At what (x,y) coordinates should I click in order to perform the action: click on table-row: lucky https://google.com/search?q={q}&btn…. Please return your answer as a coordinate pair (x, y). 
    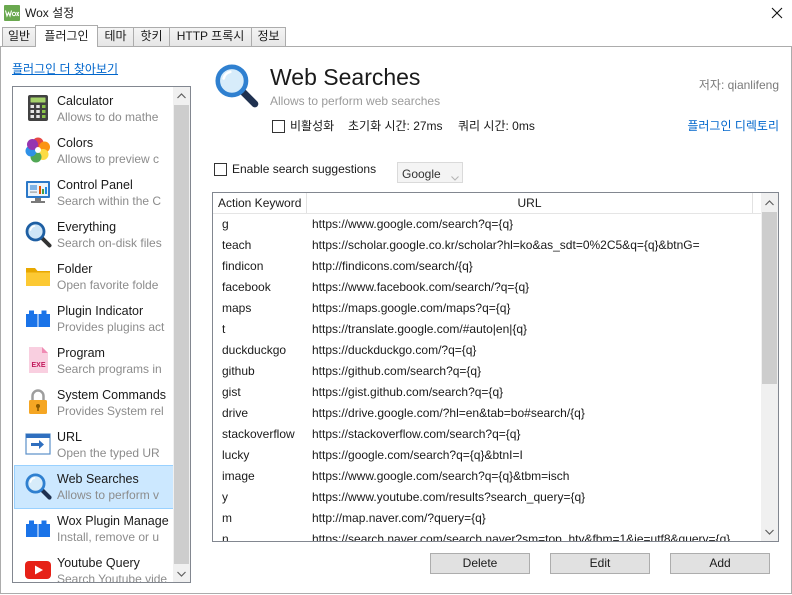
    Looking at the image, I should click on (487, 455).